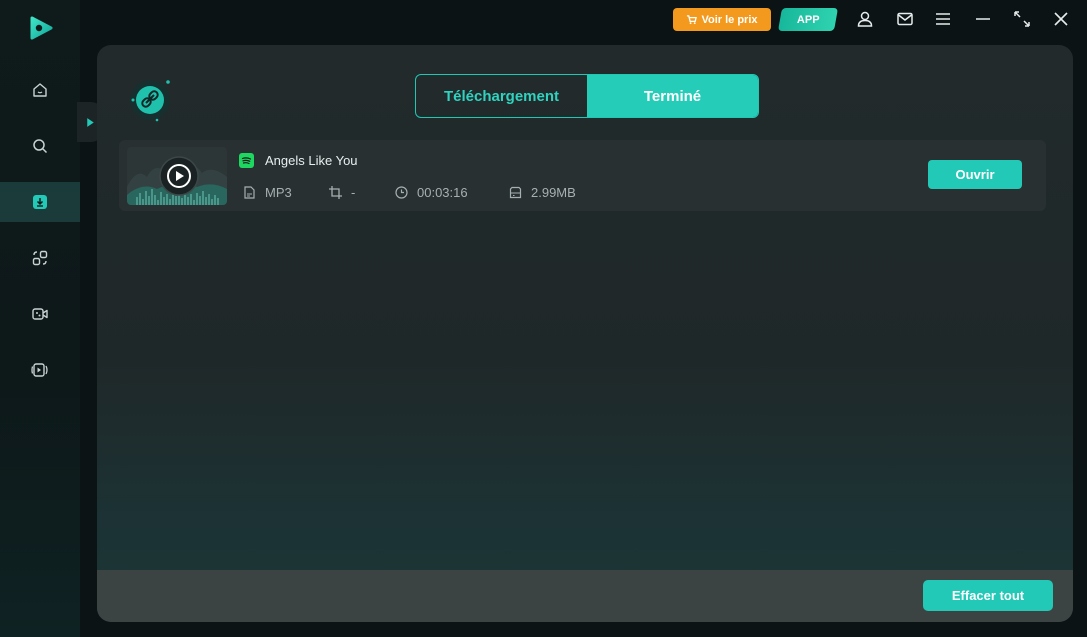  I want to click on link-badge-icon, so click(150, 100).